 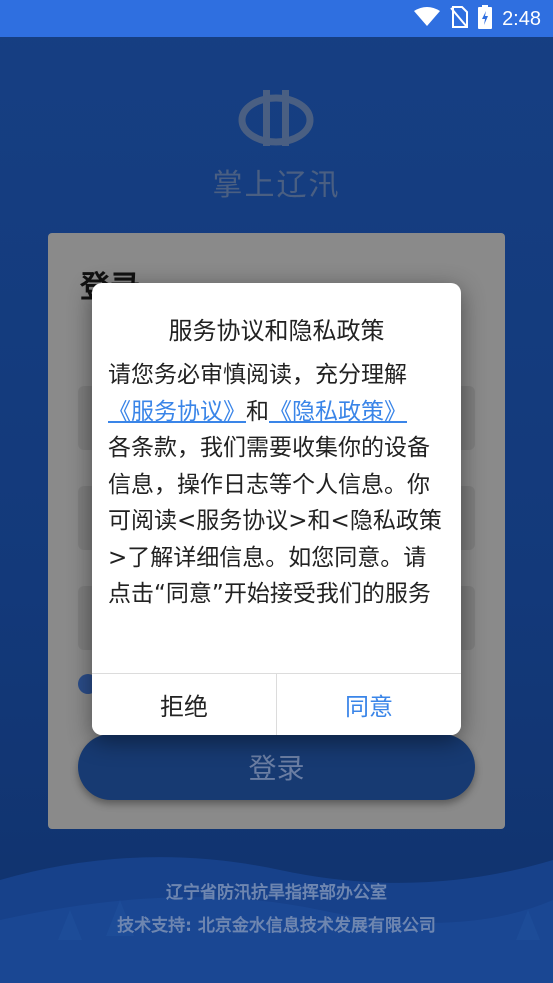 I want to click on dialog-actions: 拒绝 同意, so click(x=276, y=704).